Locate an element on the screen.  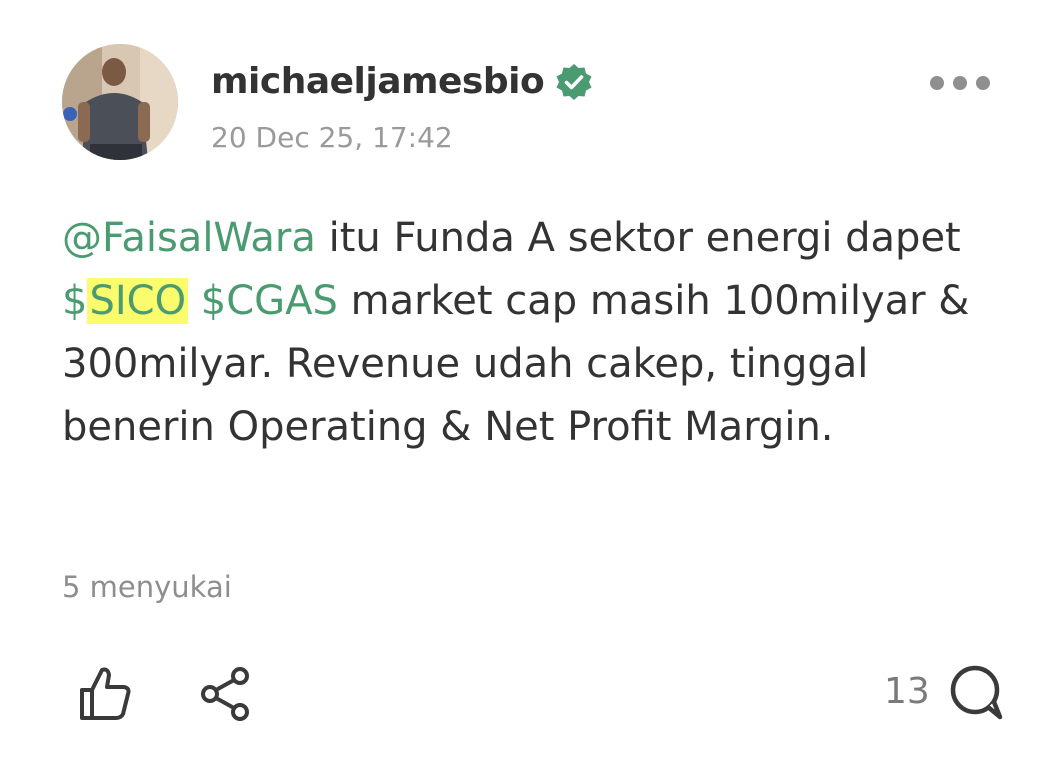
likes-count: 5 menyukai is located at coordinates (147, 587).